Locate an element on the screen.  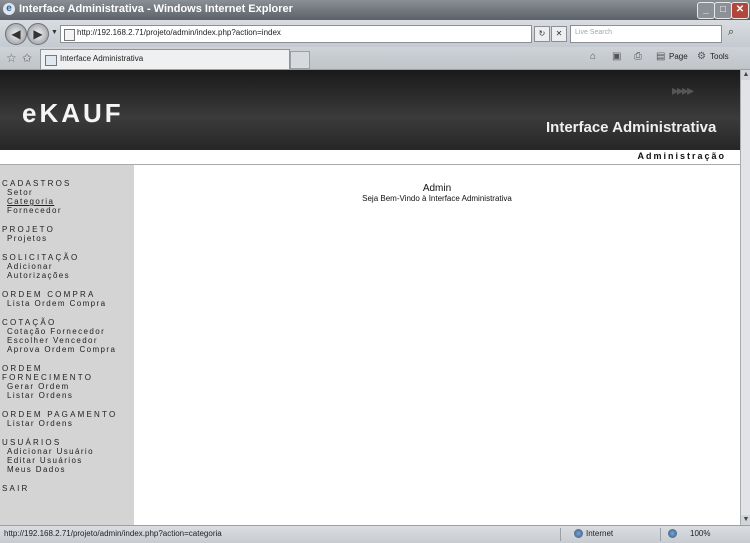
search-placeholder: Live Search is located at coordinates (593, 32).